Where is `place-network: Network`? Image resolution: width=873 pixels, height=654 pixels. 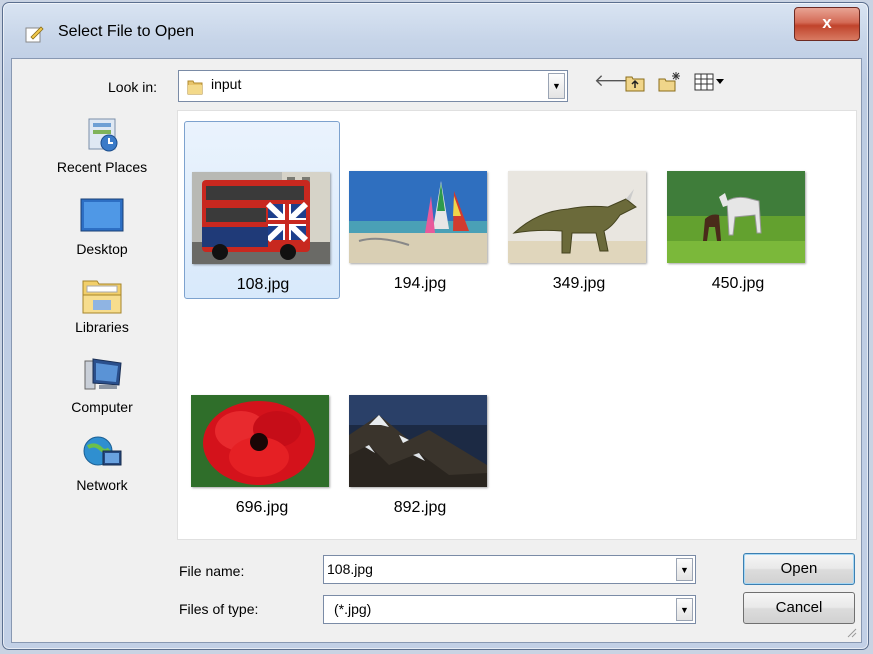 place-network: Network is located at coordinates (102, 463).